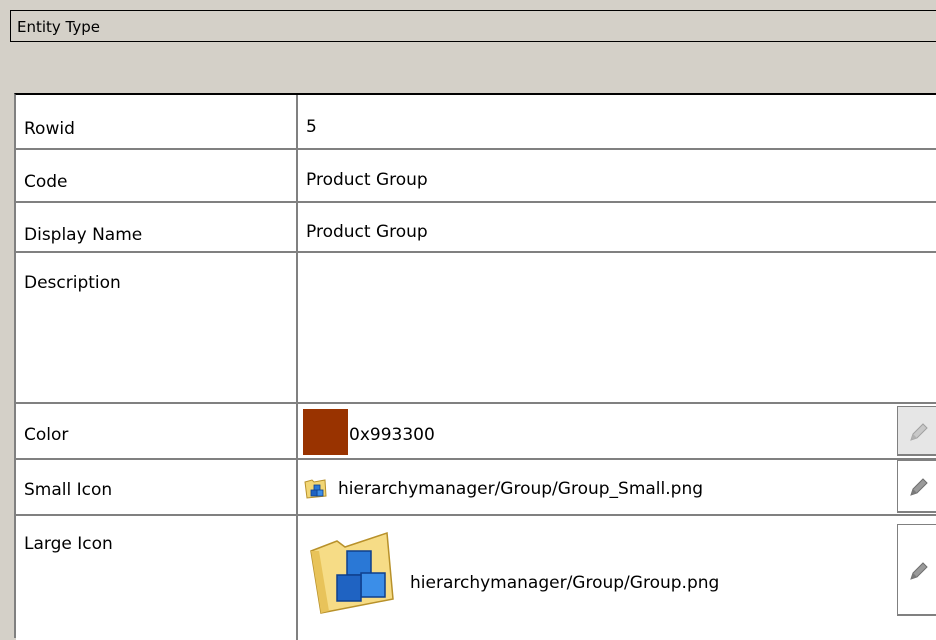 The image size is (936, 640). What do you see at coordinates (72, 283) in the screenshot?
I see `field-label-description: Description` at bounding box center [72, 283].